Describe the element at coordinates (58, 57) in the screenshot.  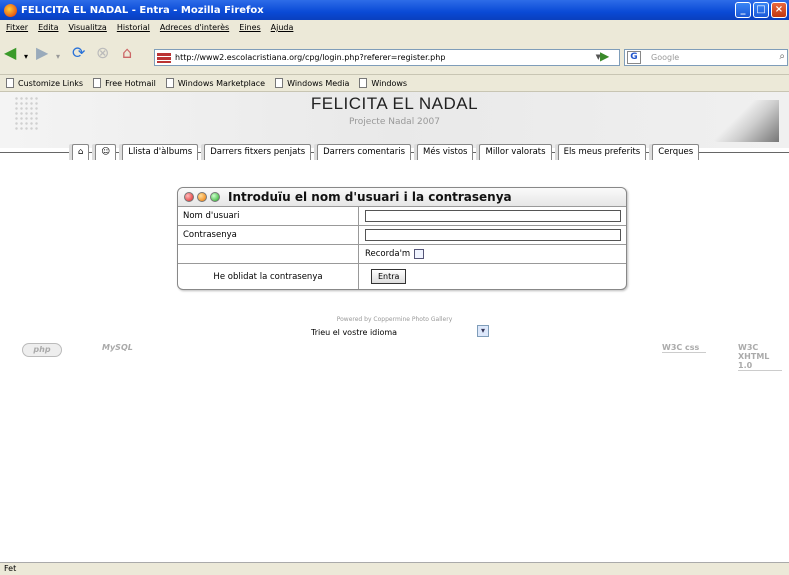
I see `forward-dropdown-icon: ▾` at that location.